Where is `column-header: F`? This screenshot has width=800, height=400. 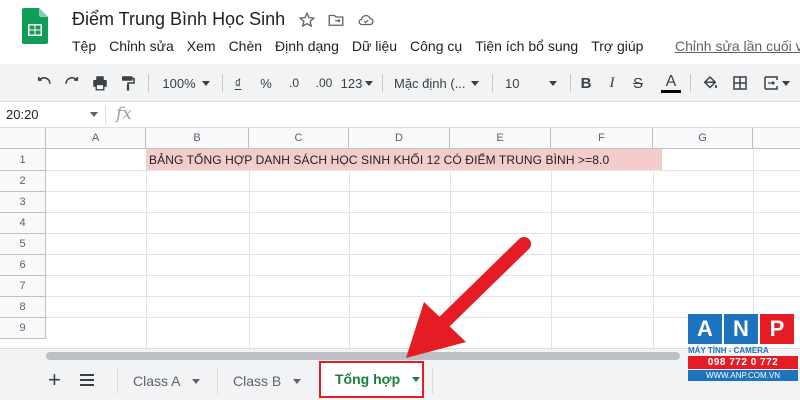
column-header: F is located at coordinates (602, 138).